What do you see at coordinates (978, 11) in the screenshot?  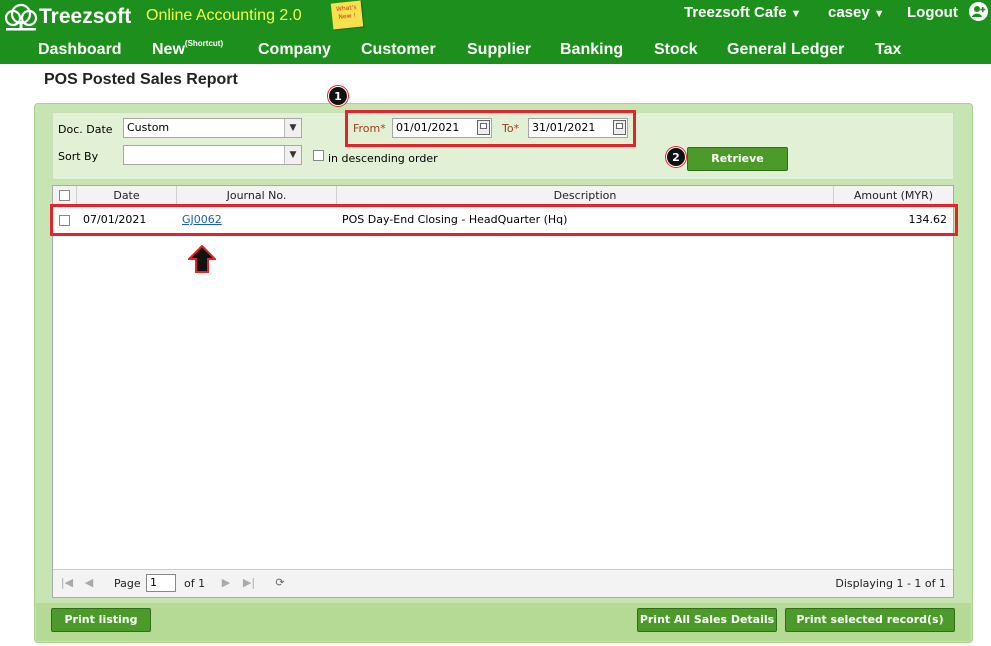 I see `add-user-icon` at bounding box center [978, 11].